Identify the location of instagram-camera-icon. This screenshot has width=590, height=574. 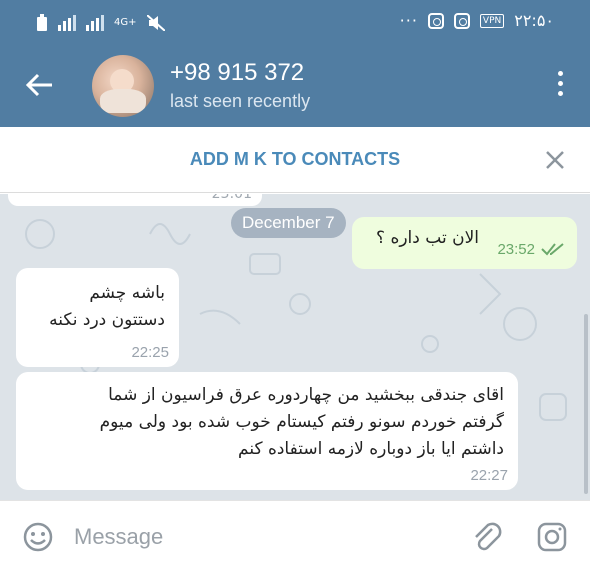
(552, 537).